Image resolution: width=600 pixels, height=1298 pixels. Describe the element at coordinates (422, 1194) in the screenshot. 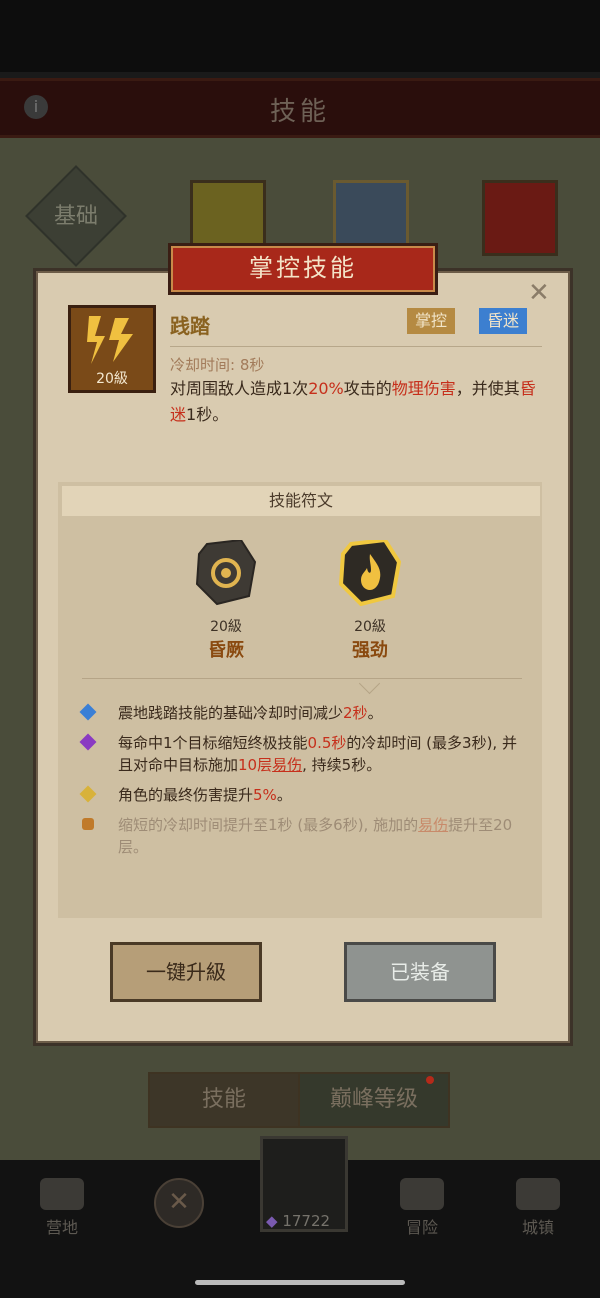

I see `map-icon` at that location.